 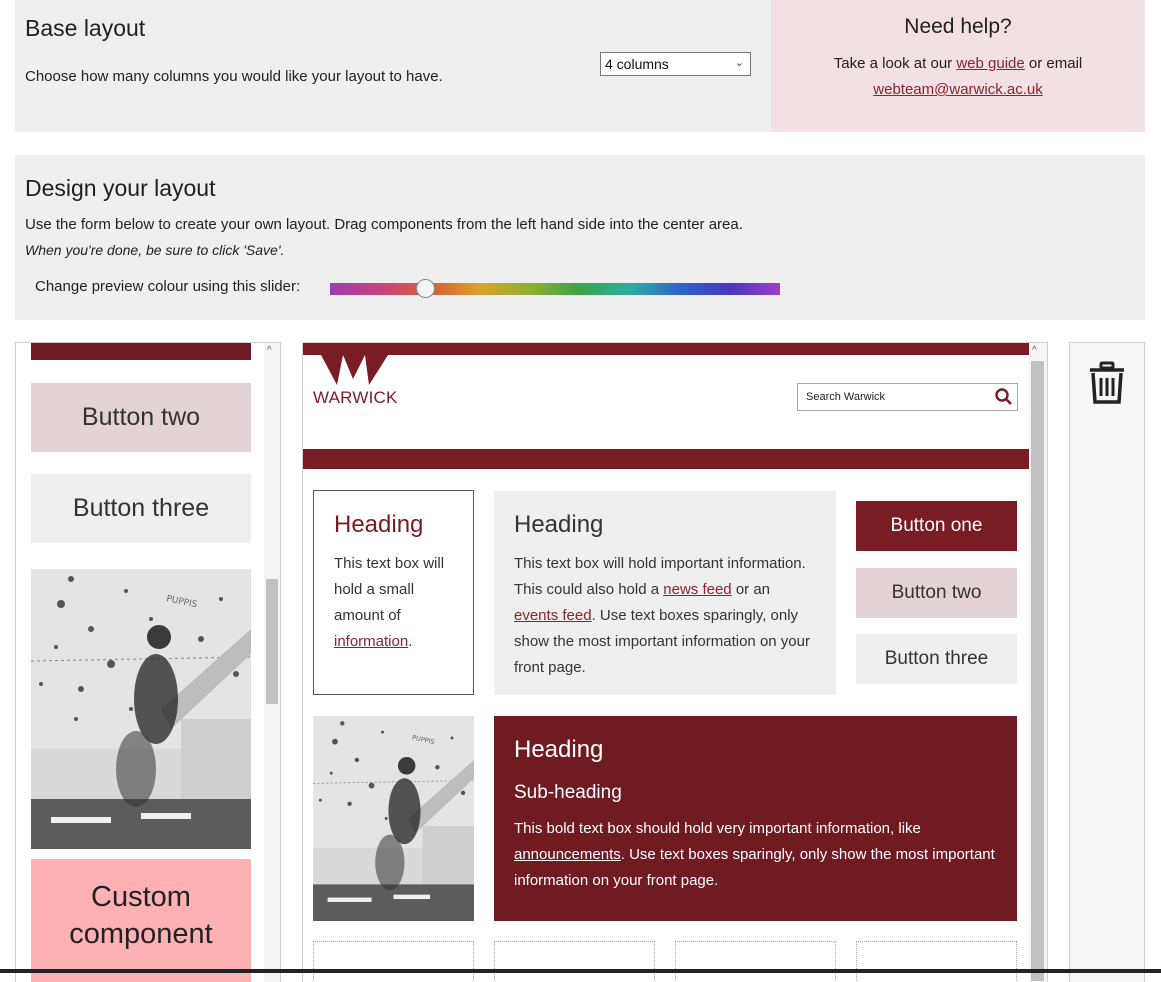 I want to click on colour-slider-thumb, so click(x=425, y=288).